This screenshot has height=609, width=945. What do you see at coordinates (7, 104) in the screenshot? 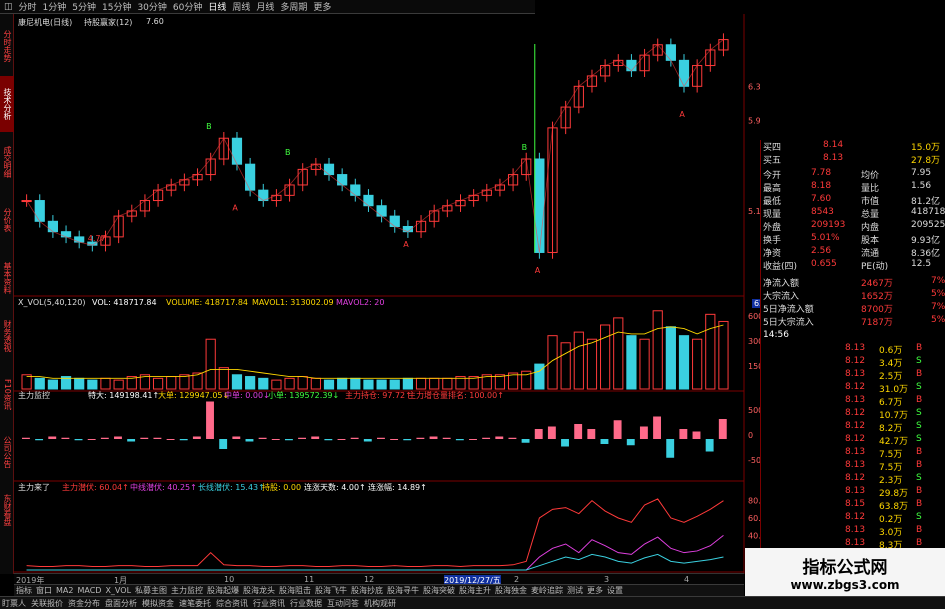
I see `left-tab-1: 技术分析` at bounding box center [7, 104].